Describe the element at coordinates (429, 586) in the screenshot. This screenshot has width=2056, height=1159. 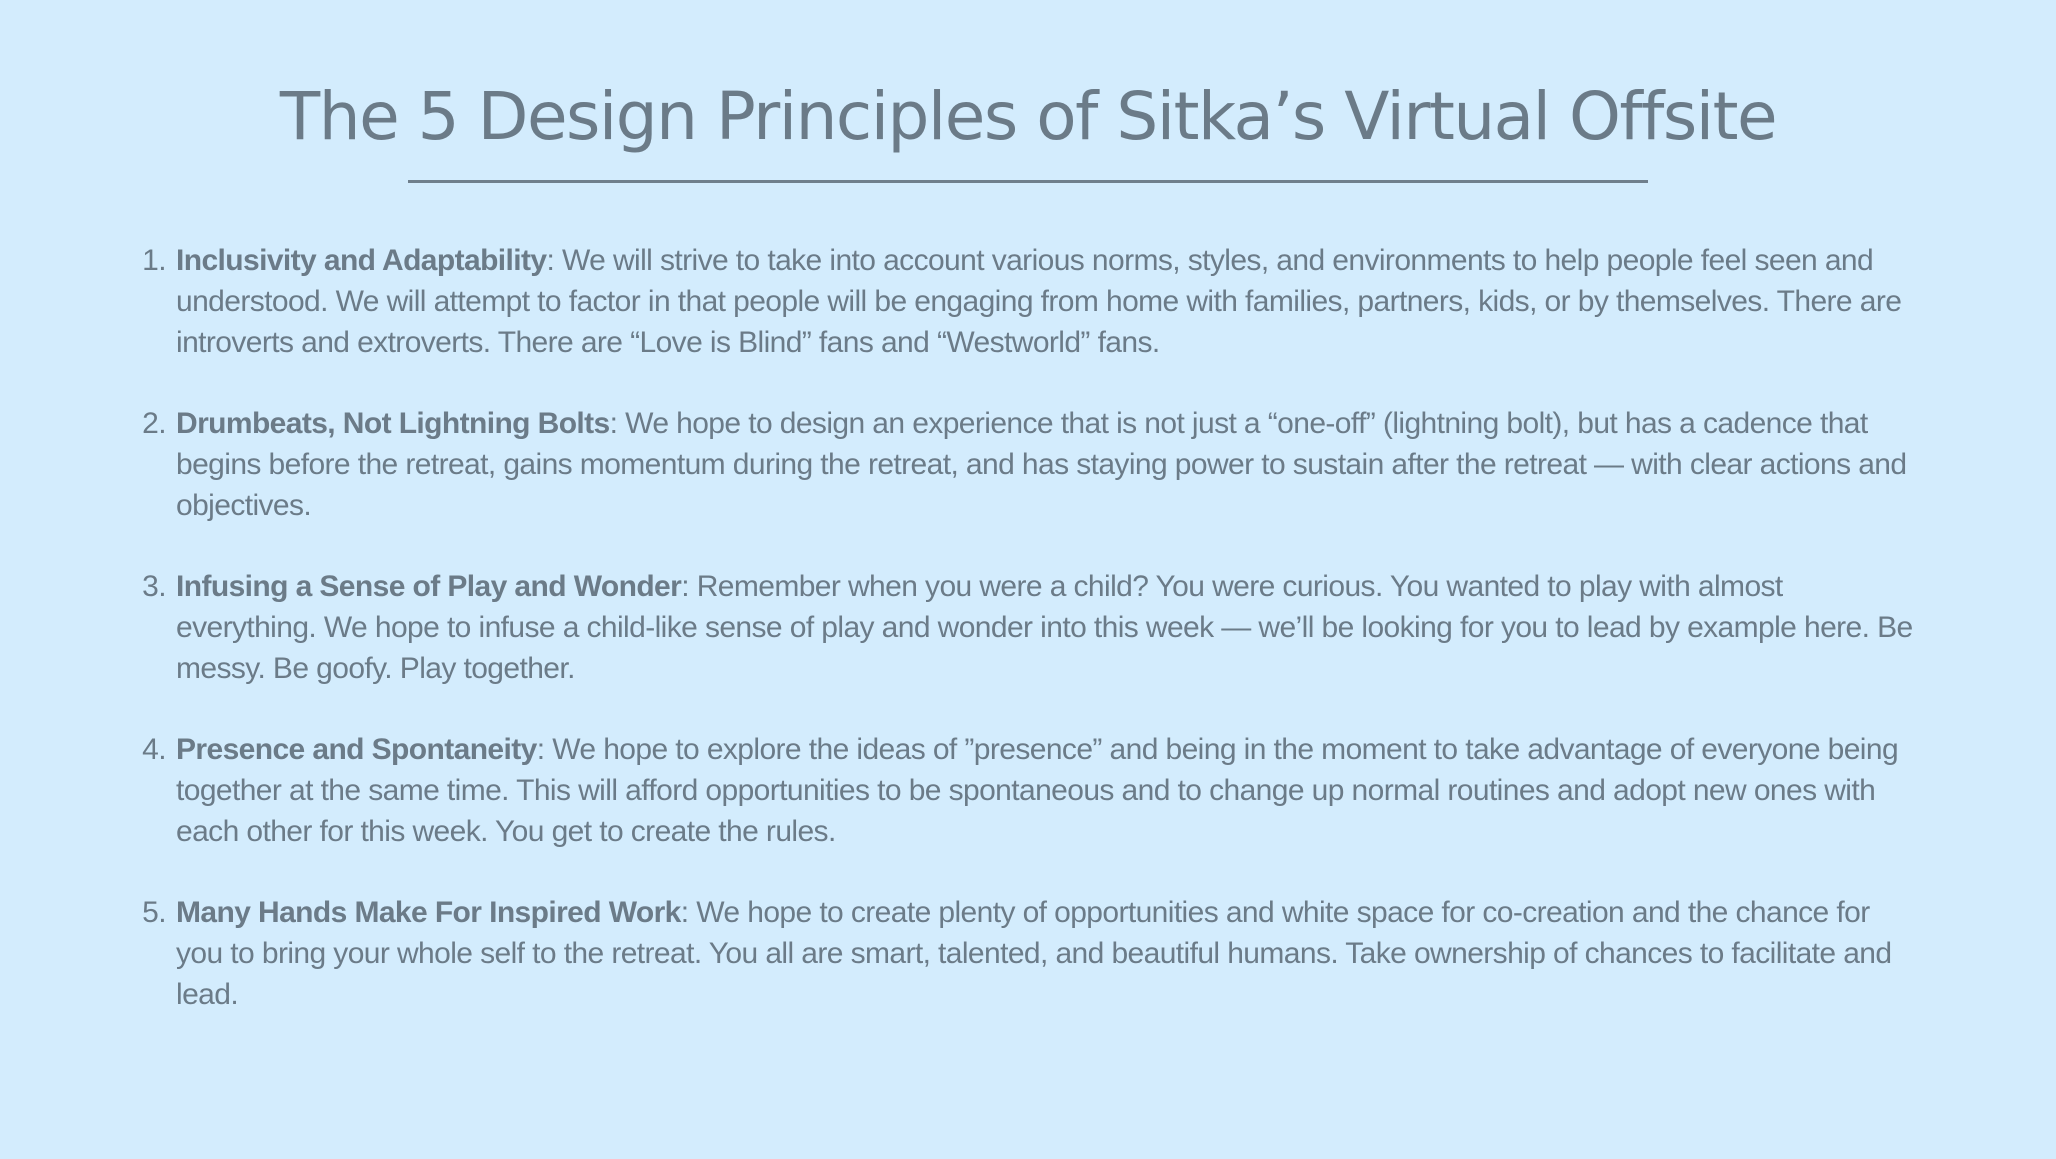
I see `principle-term: Infusing a Sense of Play and Wonder` at that location.